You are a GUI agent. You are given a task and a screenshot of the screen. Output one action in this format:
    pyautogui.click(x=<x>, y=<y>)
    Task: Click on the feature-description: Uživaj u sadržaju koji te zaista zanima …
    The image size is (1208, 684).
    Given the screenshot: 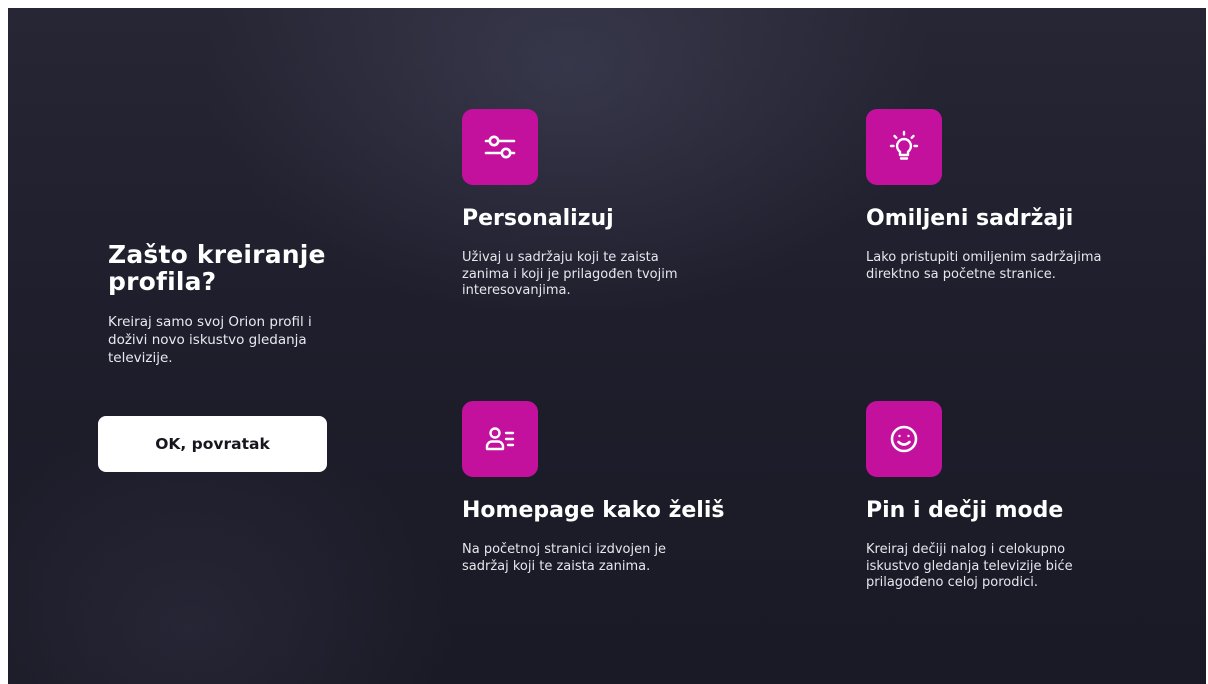 What is the action you would take?
    pyautogui.click(x=570, y=274)
    